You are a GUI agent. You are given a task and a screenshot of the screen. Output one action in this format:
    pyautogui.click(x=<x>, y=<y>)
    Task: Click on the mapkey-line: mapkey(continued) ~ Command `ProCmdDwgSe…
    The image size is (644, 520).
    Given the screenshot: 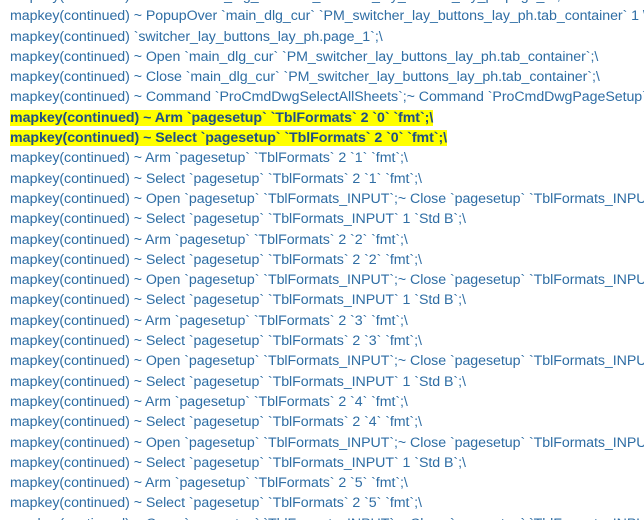 What is the action you would take?
    pyautogui.click(x=327, y=97)
    